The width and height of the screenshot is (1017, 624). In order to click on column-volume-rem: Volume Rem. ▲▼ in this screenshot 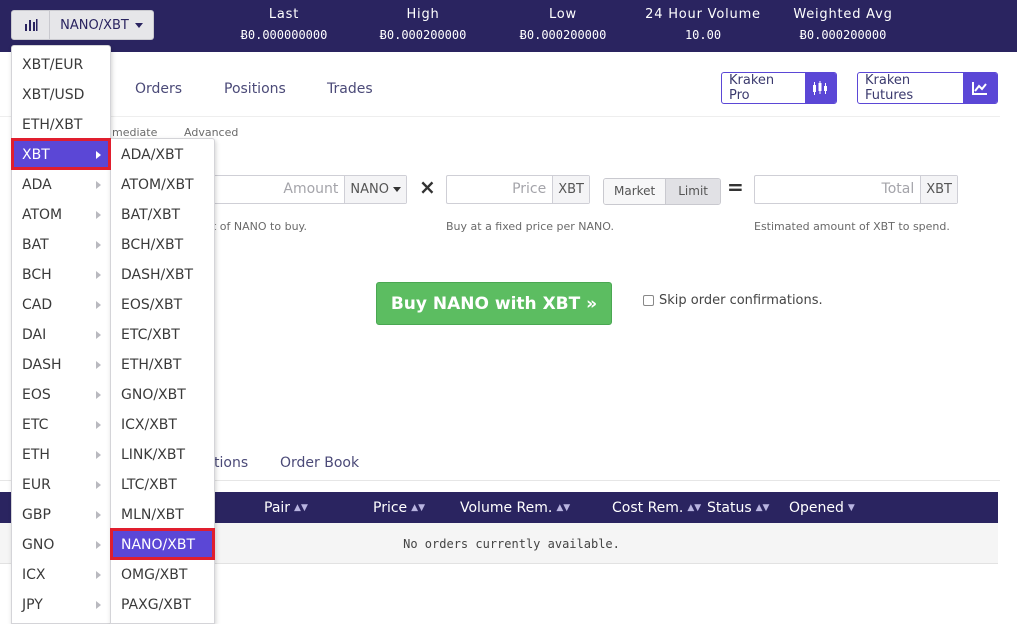, I will do `click(515, 508)`.